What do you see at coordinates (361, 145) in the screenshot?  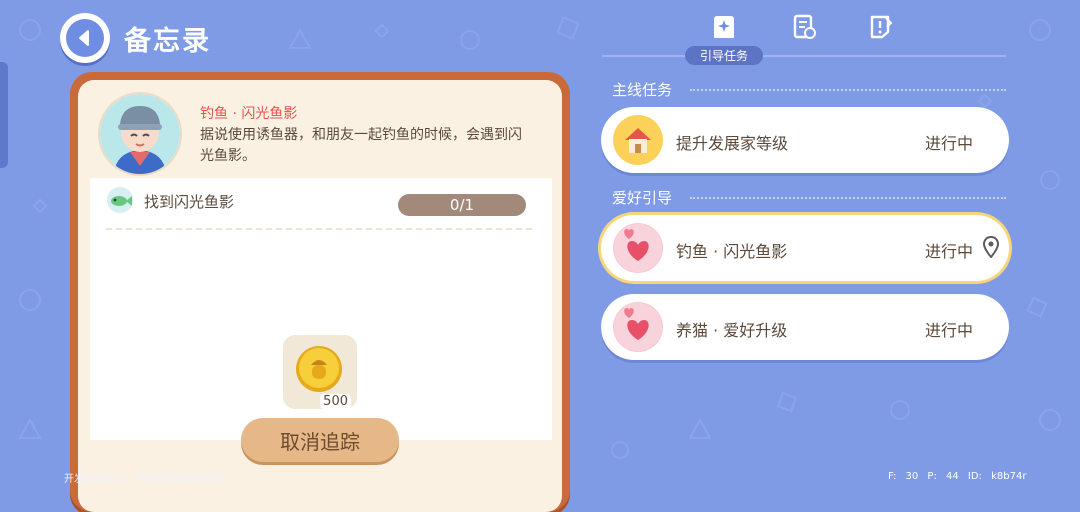 I see `task-description: 据说使用诱鱼器，和朋友一起钓鱼的时候，会遇到闪光鱼影。` at bounding box center [361, 145].